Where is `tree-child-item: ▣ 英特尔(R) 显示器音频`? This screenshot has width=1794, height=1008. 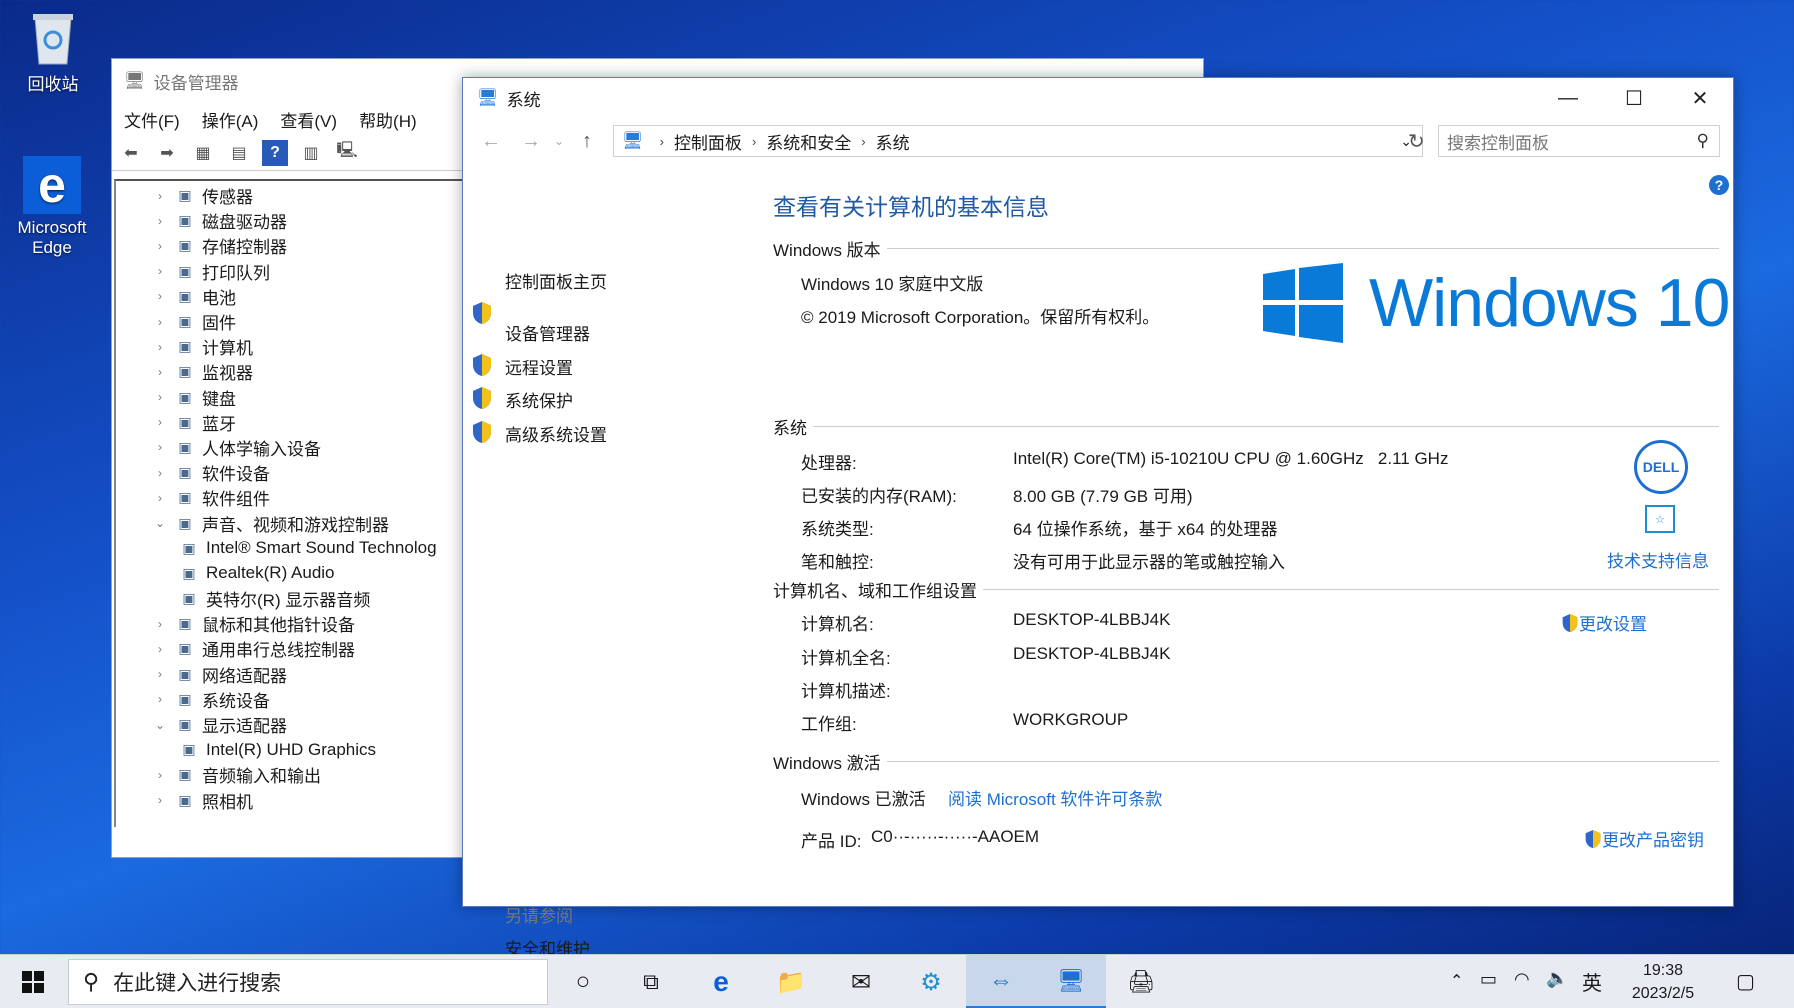 tree-child-item: ▣ 英特尔(R) 显示器音频 is located at coordinates (290, 598).